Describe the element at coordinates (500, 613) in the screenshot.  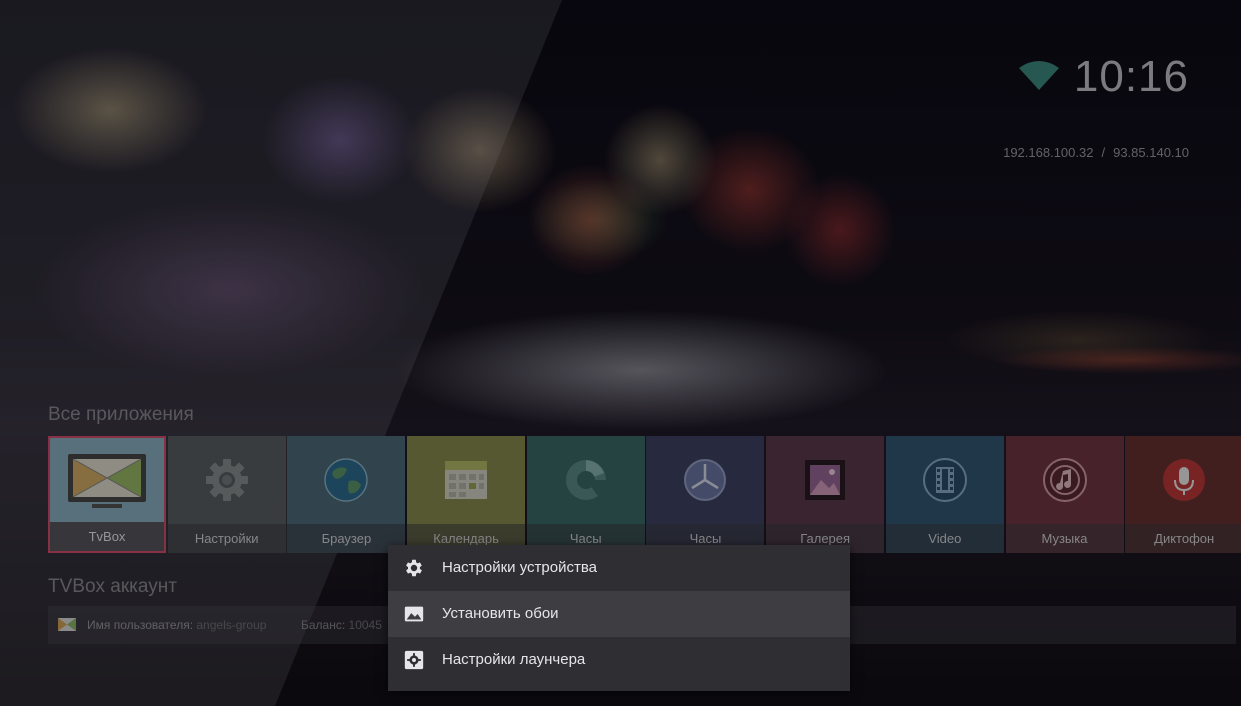
I see `menu-item-label: Установить обои` at that location.